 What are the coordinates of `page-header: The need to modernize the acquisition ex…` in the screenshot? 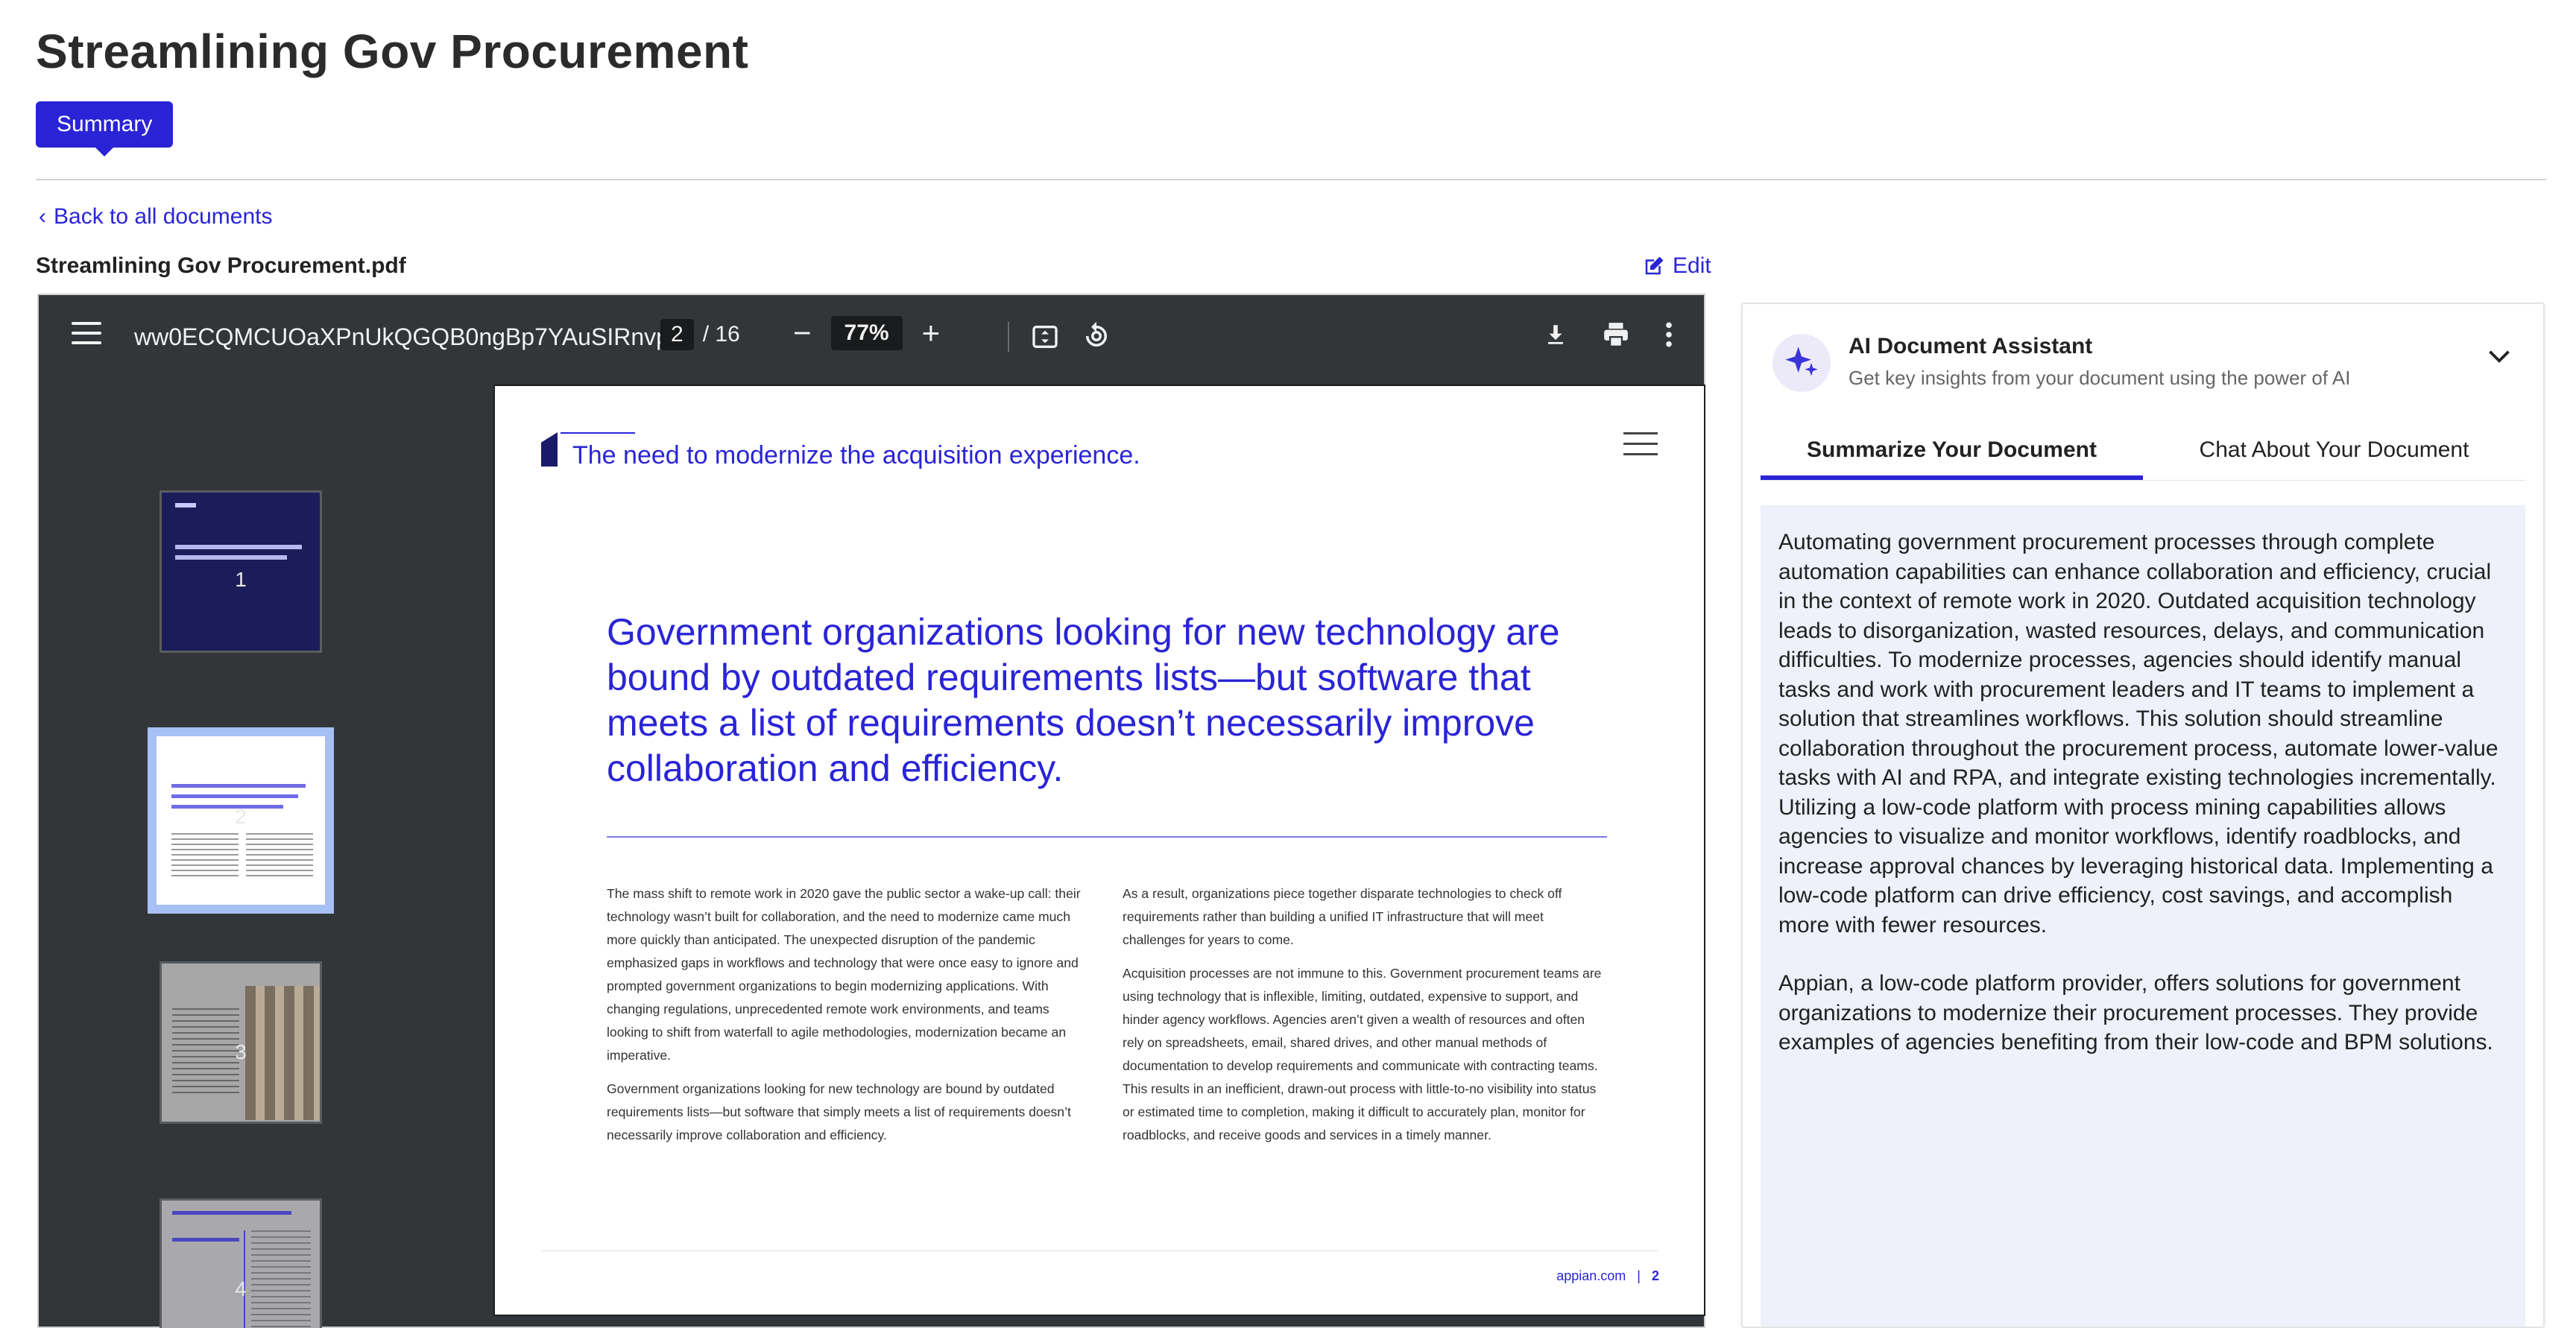 It's located at (856, 455).